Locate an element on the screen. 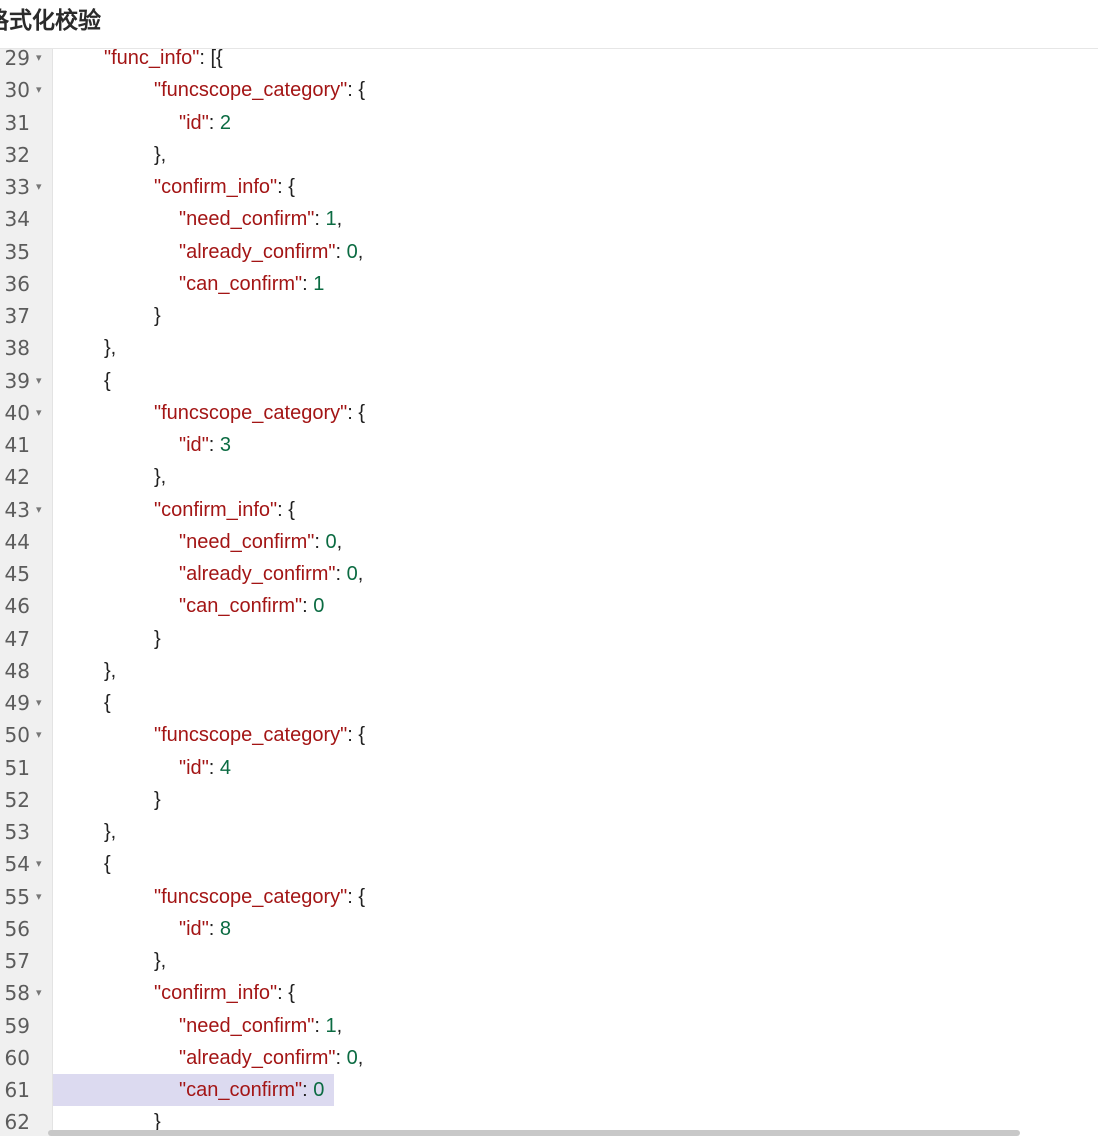 The image size is (1098, 1136). code-line: 52} is located at coordinates (549, 800).